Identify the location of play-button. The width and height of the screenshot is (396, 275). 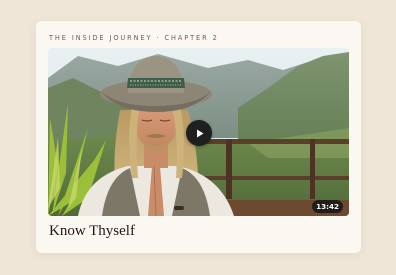
(199, 133).